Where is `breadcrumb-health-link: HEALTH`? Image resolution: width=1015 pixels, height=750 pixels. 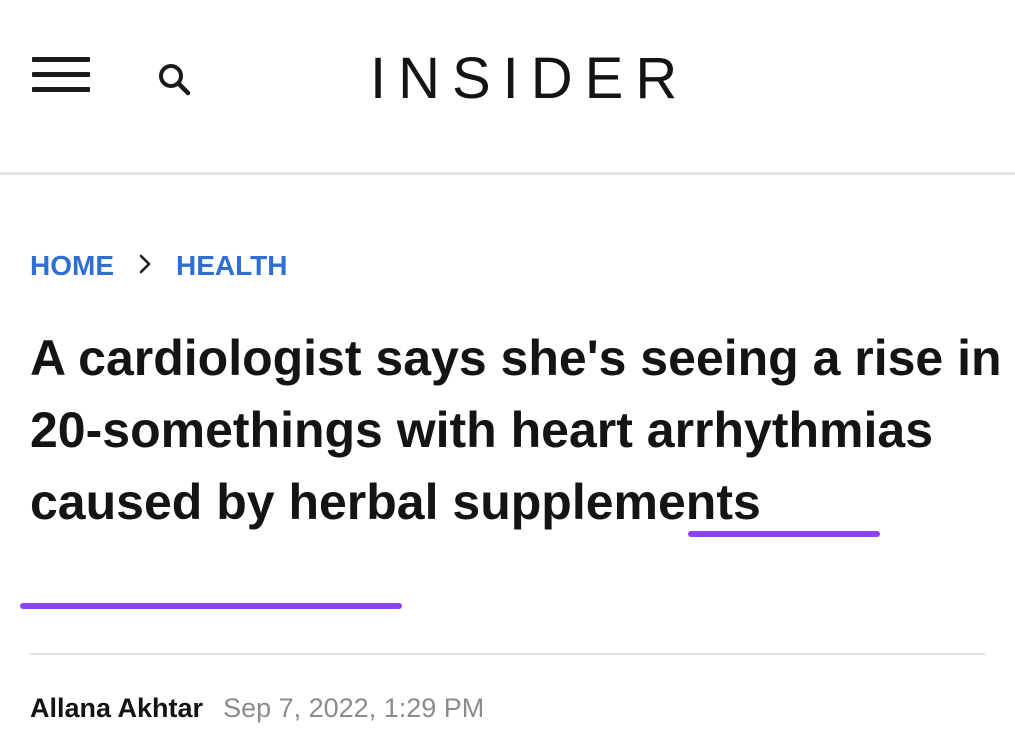
breadcrumb-health-link: HEALTH is located at coordinates (231, 266).